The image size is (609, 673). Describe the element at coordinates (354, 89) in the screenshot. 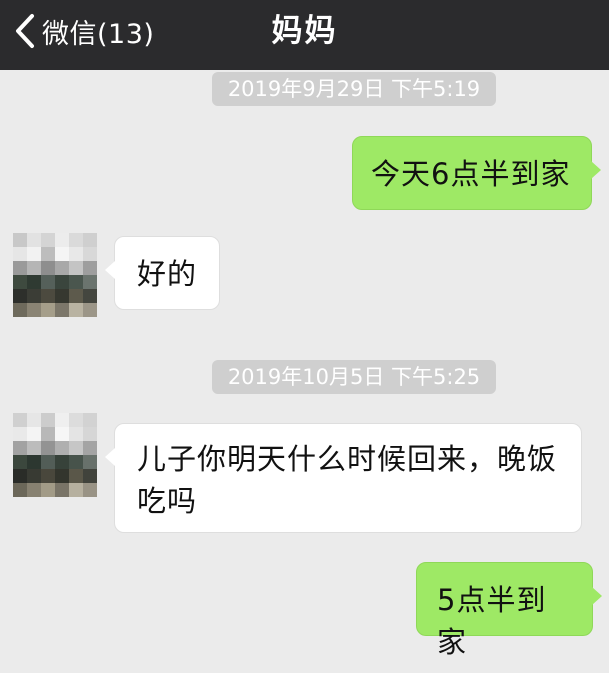

I see `timestamp: 2019年9月29日 下午5:19` at that location.